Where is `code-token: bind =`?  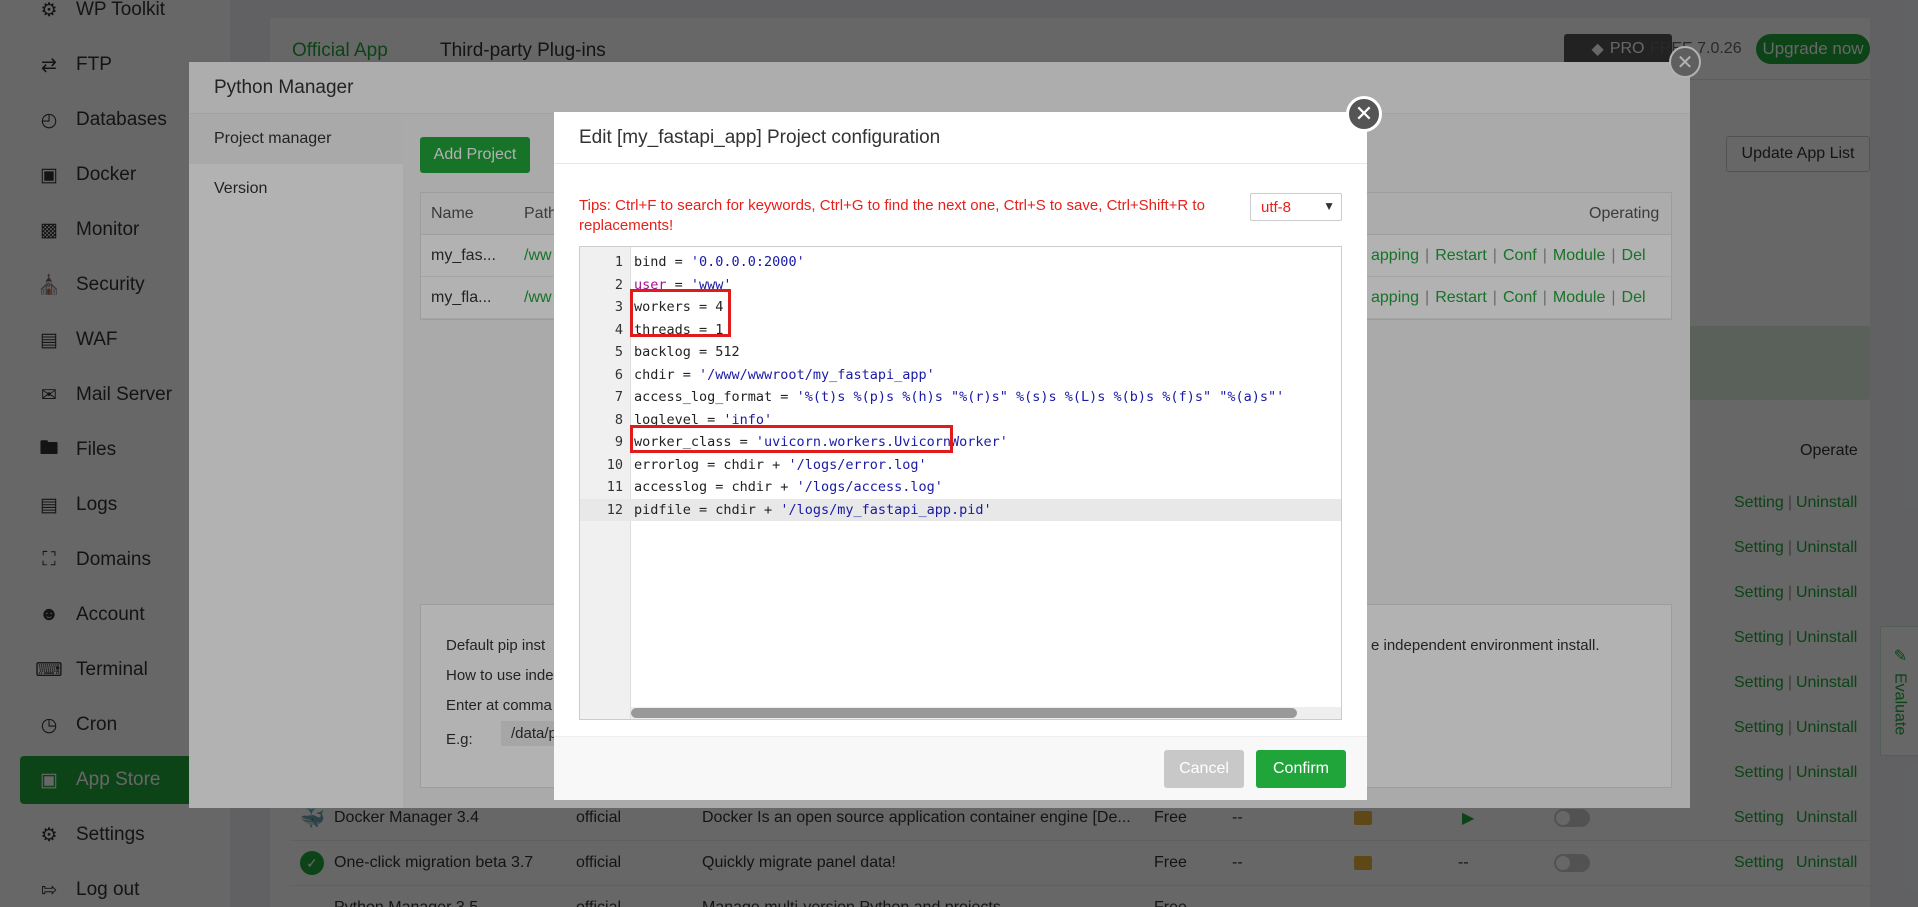
code-token: bind = is located at coordinates (662, 262).